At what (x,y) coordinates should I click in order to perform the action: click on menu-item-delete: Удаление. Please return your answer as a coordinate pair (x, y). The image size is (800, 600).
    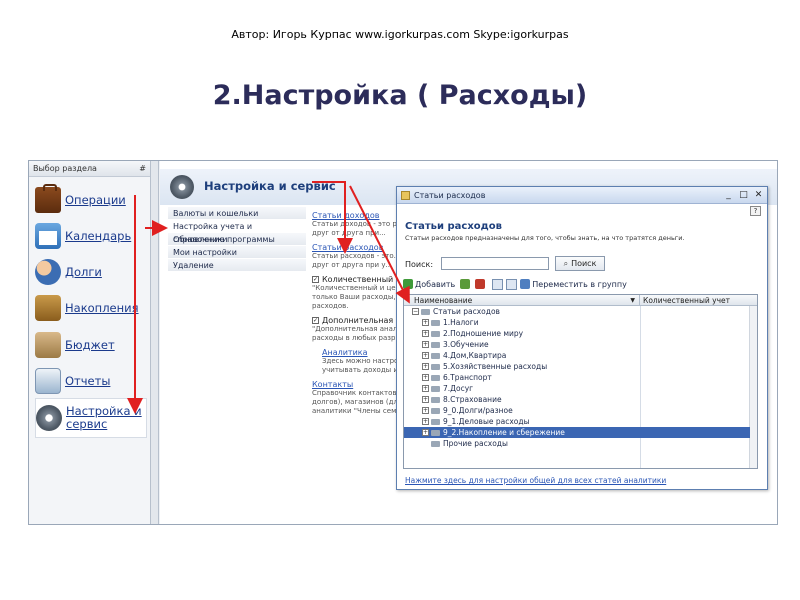
    Looking at the image, I should click on (237, 265).